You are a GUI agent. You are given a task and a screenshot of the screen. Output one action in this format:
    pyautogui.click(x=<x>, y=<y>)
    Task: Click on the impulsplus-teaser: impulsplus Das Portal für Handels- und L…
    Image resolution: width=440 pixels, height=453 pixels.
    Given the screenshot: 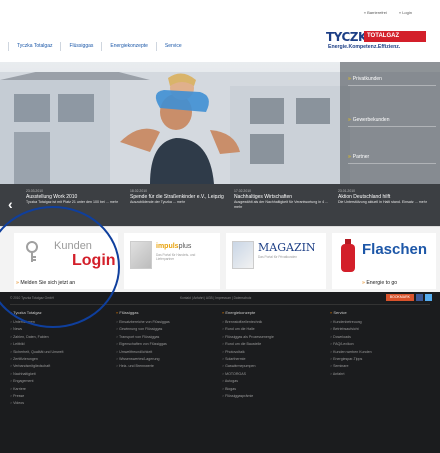 What is the action you would take?
    pyautogui.click(x=172, y=261)
    